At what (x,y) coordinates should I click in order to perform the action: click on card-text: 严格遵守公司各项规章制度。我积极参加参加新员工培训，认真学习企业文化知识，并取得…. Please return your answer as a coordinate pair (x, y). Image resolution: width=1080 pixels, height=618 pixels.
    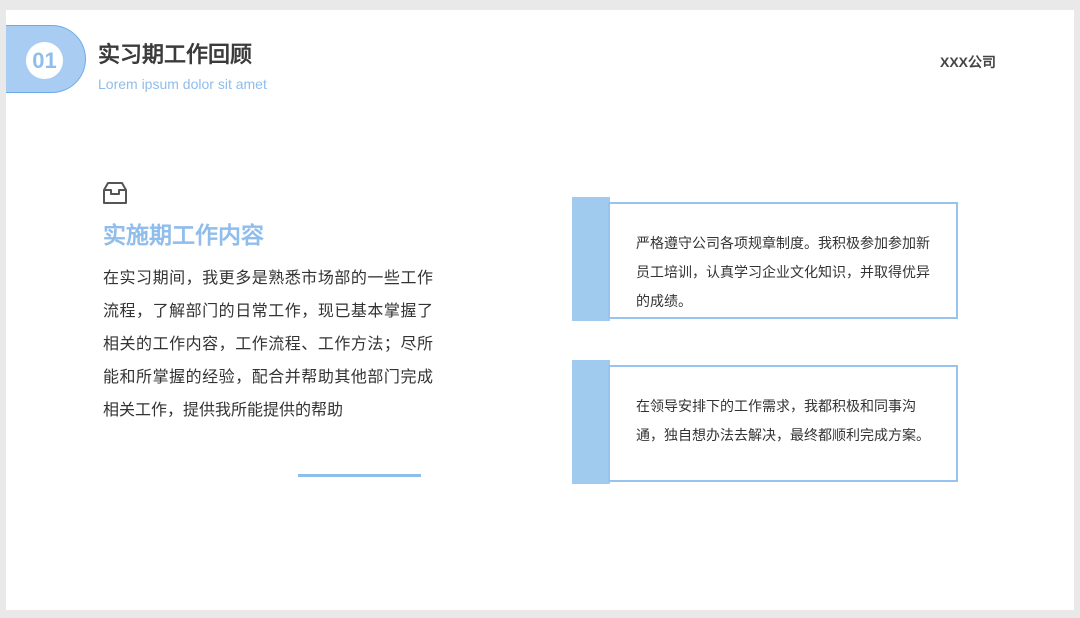
    Looking at the image, I should click on (783, 273).